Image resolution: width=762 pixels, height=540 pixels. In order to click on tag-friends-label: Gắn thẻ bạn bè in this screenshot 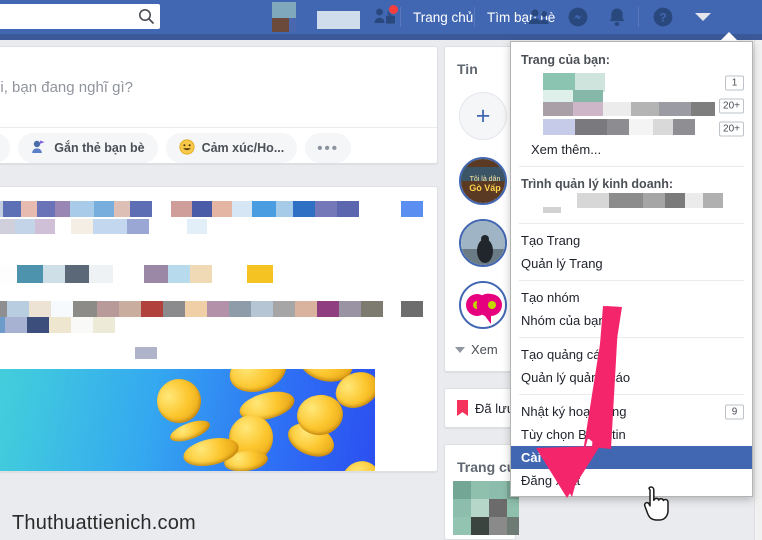, I will do `click(99, 148)`.